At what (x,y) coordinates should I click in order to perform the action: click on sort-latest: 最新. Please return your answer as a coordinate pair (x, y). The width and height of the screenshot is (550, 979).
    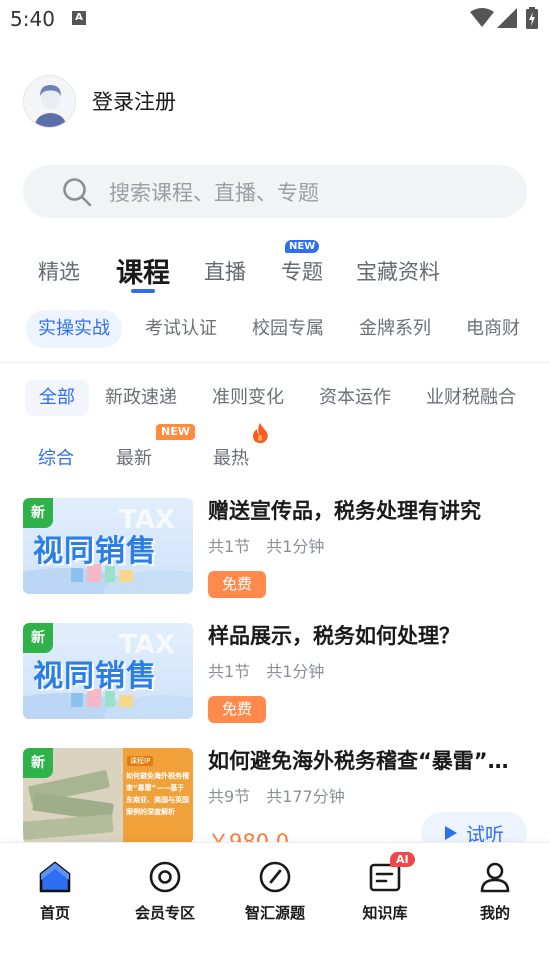
    Looking at the image, I should click on (134, 457).